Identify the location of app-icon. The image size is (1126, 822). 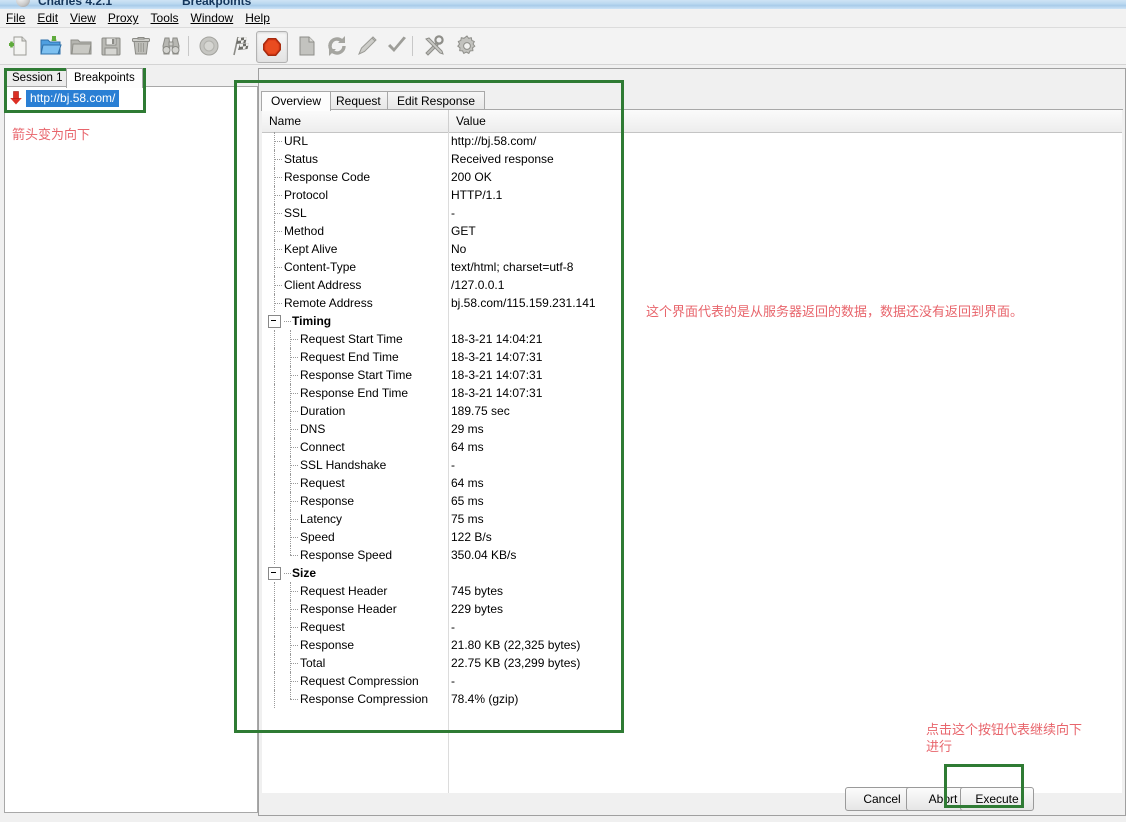
(23, 3).